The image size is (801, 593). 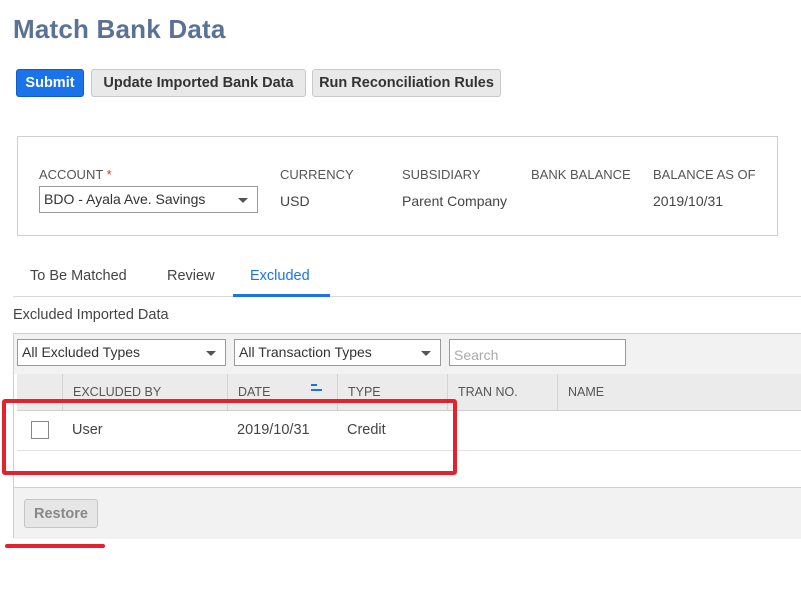 What do you see at coordinates (87, 430) in the screenshot?
I see `cell-excluded-by: User` at bounding box center [87, 430].